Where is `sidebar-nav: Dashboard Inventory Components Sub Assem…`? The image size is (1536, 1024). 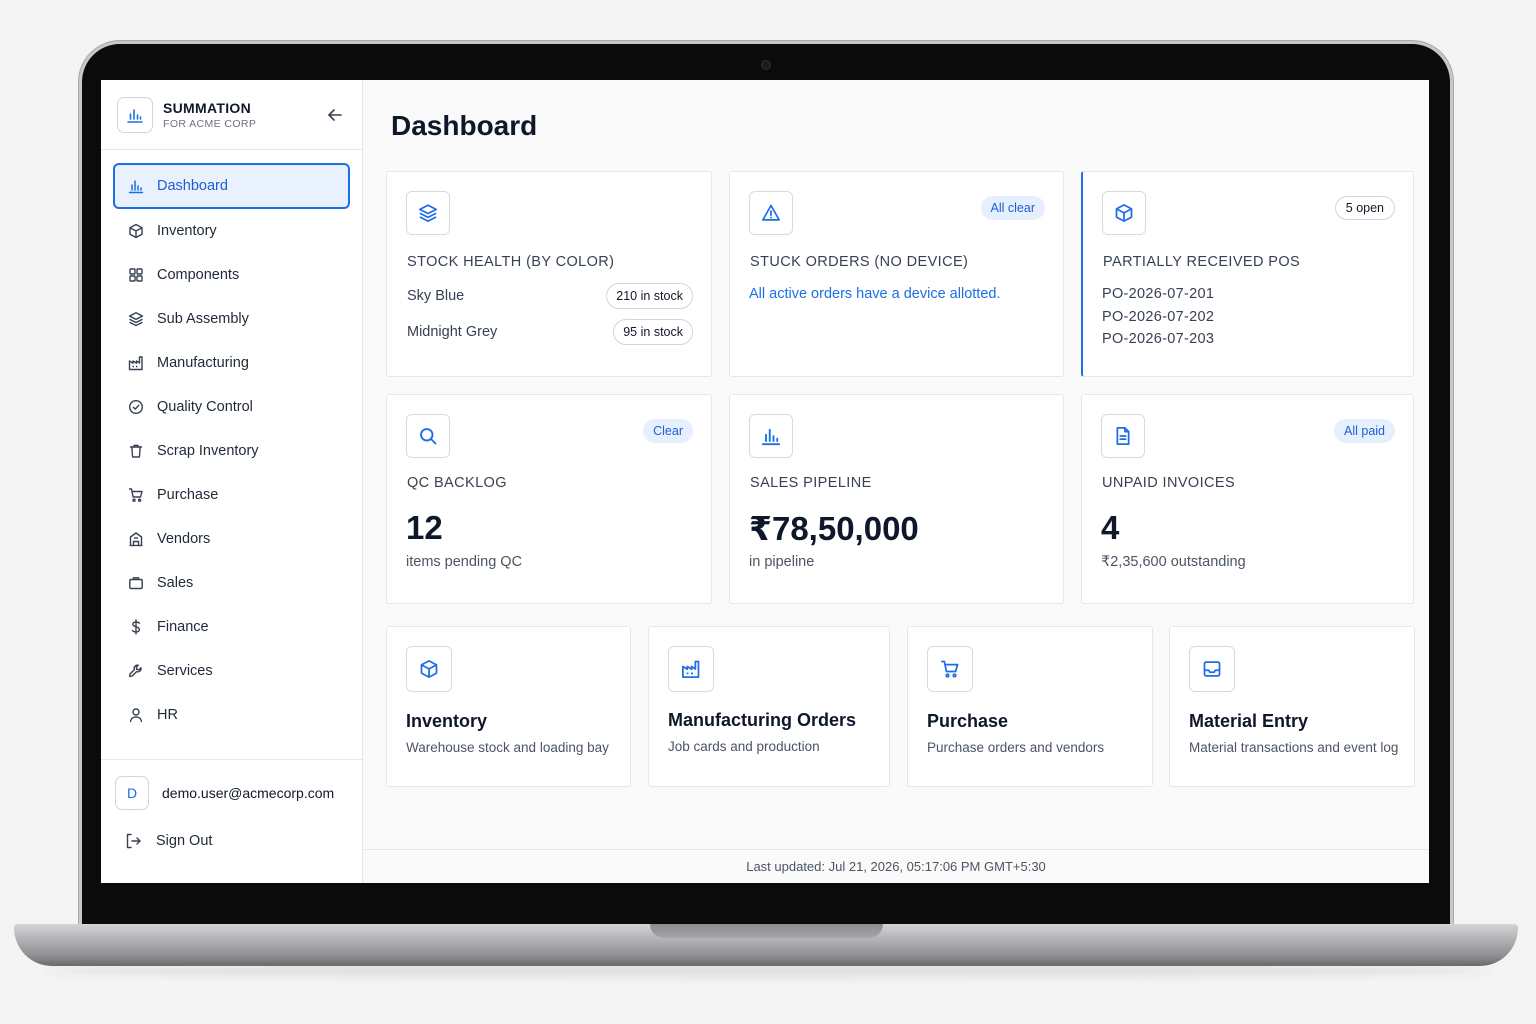 sidebar-nav: Dashboard Inventory Components Sub Assem… is located at coordinates (231, 454).